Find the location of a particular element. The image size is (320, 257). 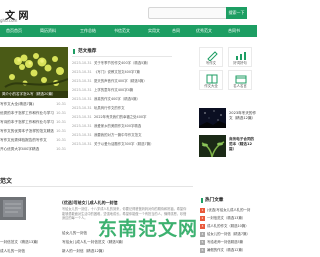

table-row: 2023-10-31 关于以爱为话题作文300字（精选7篇） is located at coordinates (123, 144).